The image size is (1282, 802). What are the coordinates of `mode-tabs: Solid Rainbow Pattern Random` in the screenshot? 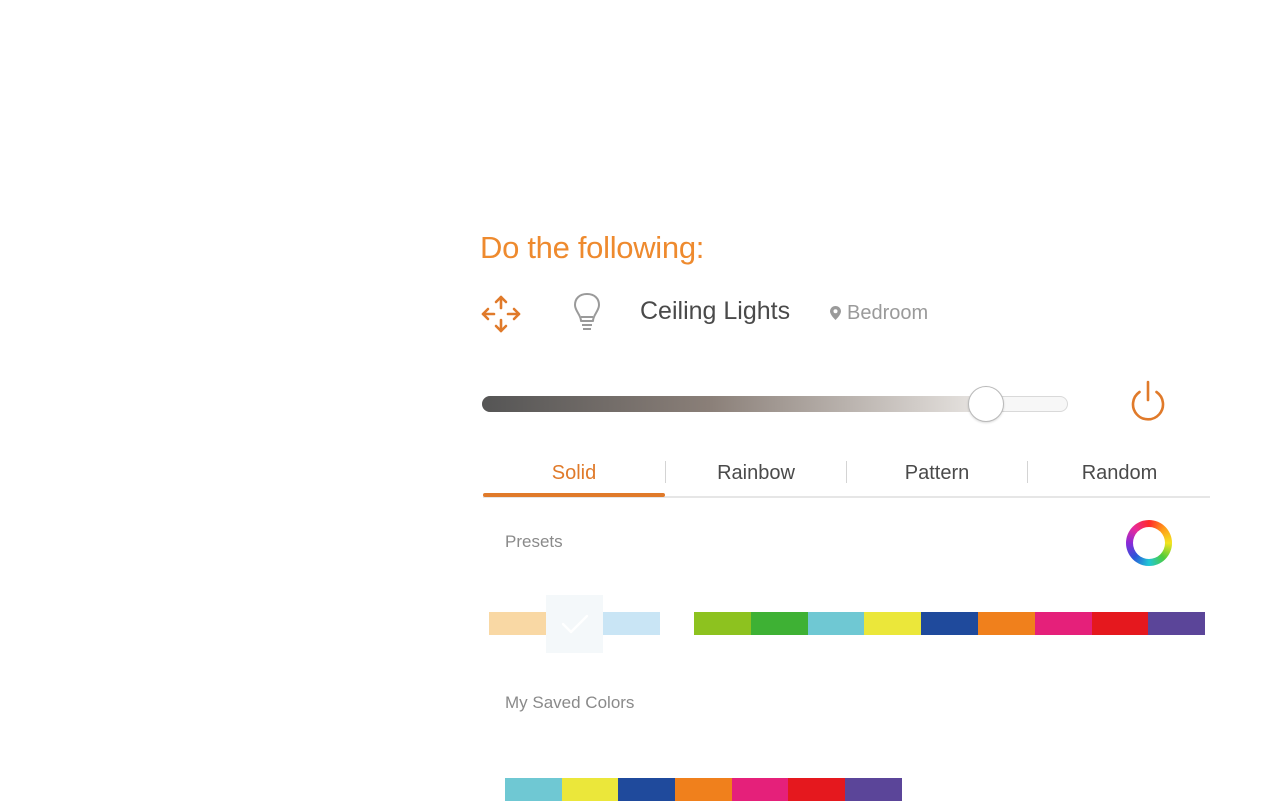 It's located at (846, 475).